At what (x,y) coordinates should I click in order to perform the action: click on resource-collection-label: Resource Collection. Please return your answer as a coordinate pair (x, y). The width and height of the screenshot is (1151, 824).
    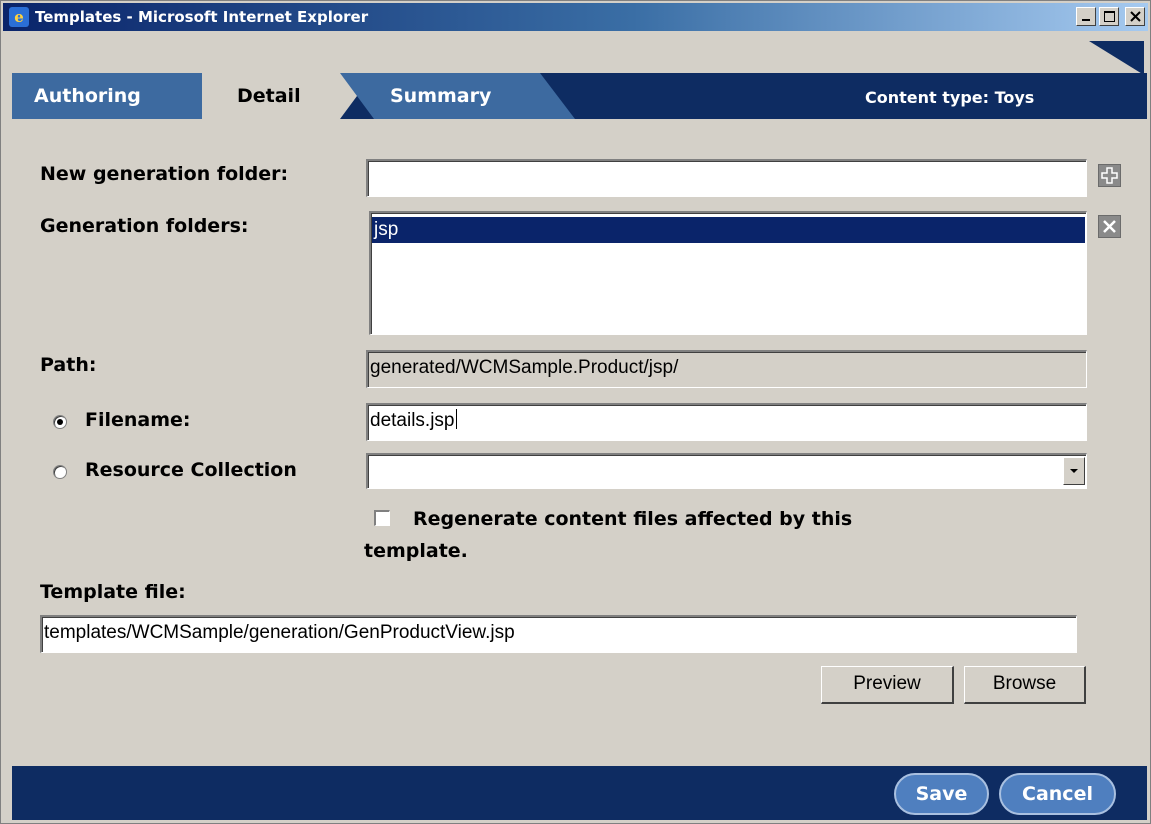
    Looking at the image, I should click on (191, 470).